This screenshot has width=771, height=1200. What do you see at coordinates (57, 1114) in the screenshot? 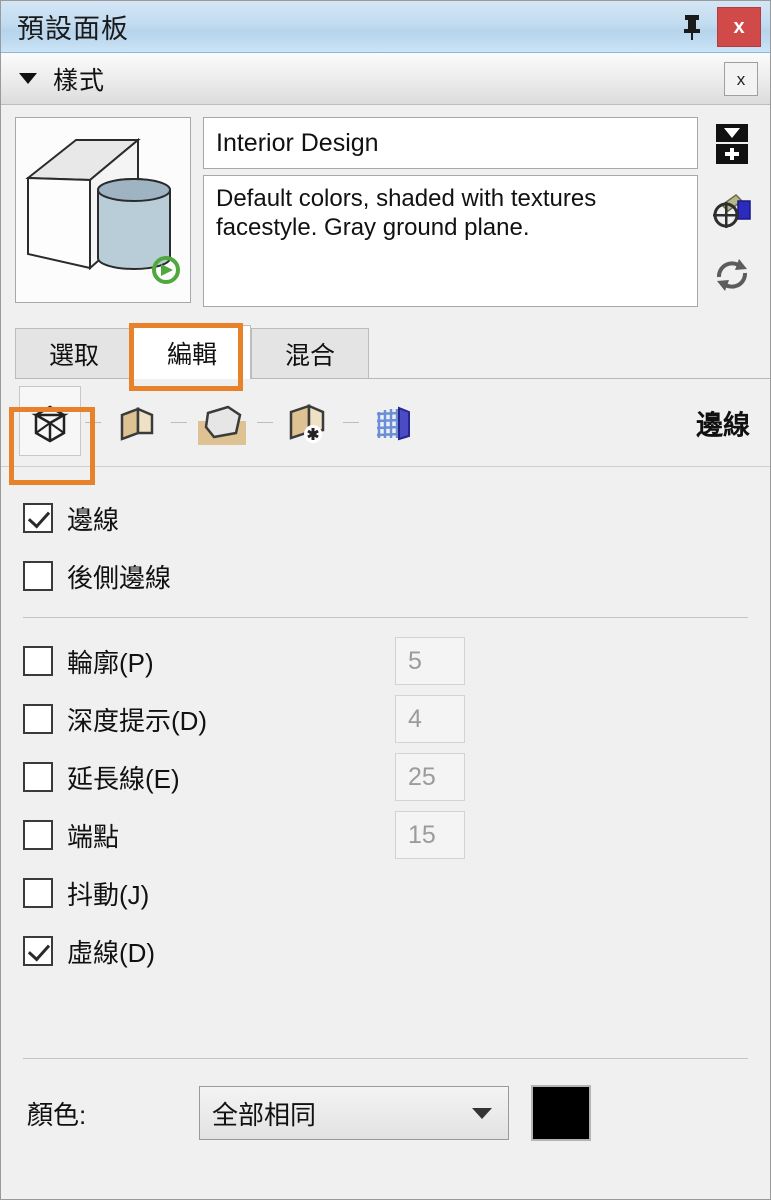
I see `color-label: 顏色:` at bounding box center [57, 1114].